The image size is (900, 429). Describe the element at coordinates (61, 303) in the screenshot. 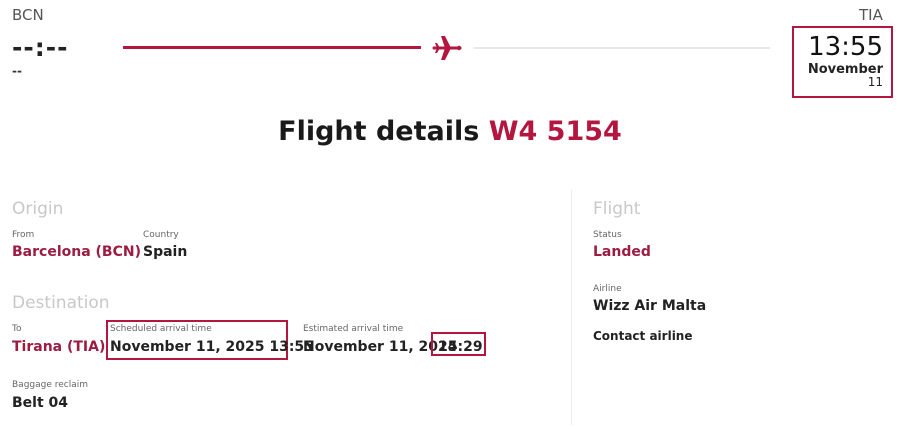

I see `destination-section-title: Destination` at that location.